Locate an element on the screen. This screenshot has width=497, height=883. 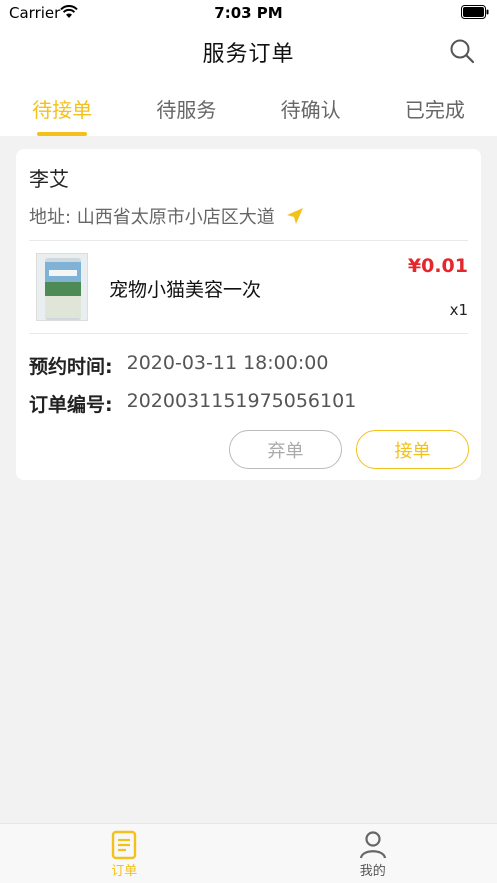
tab-label: 待确认 is located at coordinates (310, 110).